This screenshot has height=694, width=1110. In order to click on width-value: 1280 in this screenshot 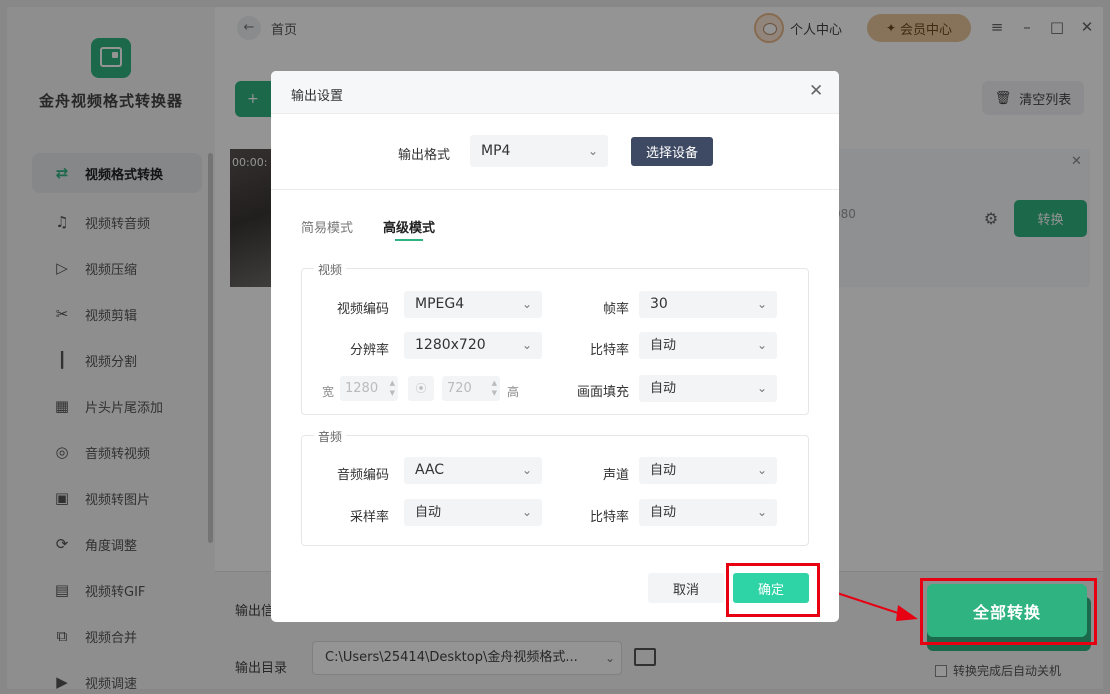, I will do `click(362, 388)`.